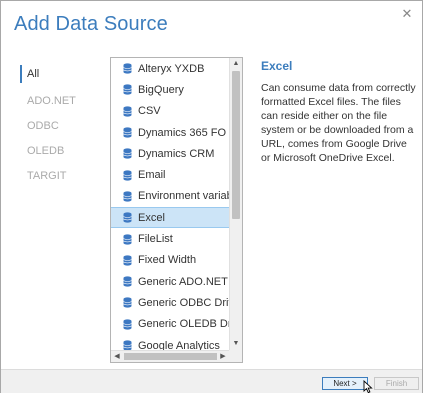 This screenshot has height=393, width=423. Describe the element at coordinates (236, 145) in the screenshot. I see `vertical-scroll-thumb` at that location.